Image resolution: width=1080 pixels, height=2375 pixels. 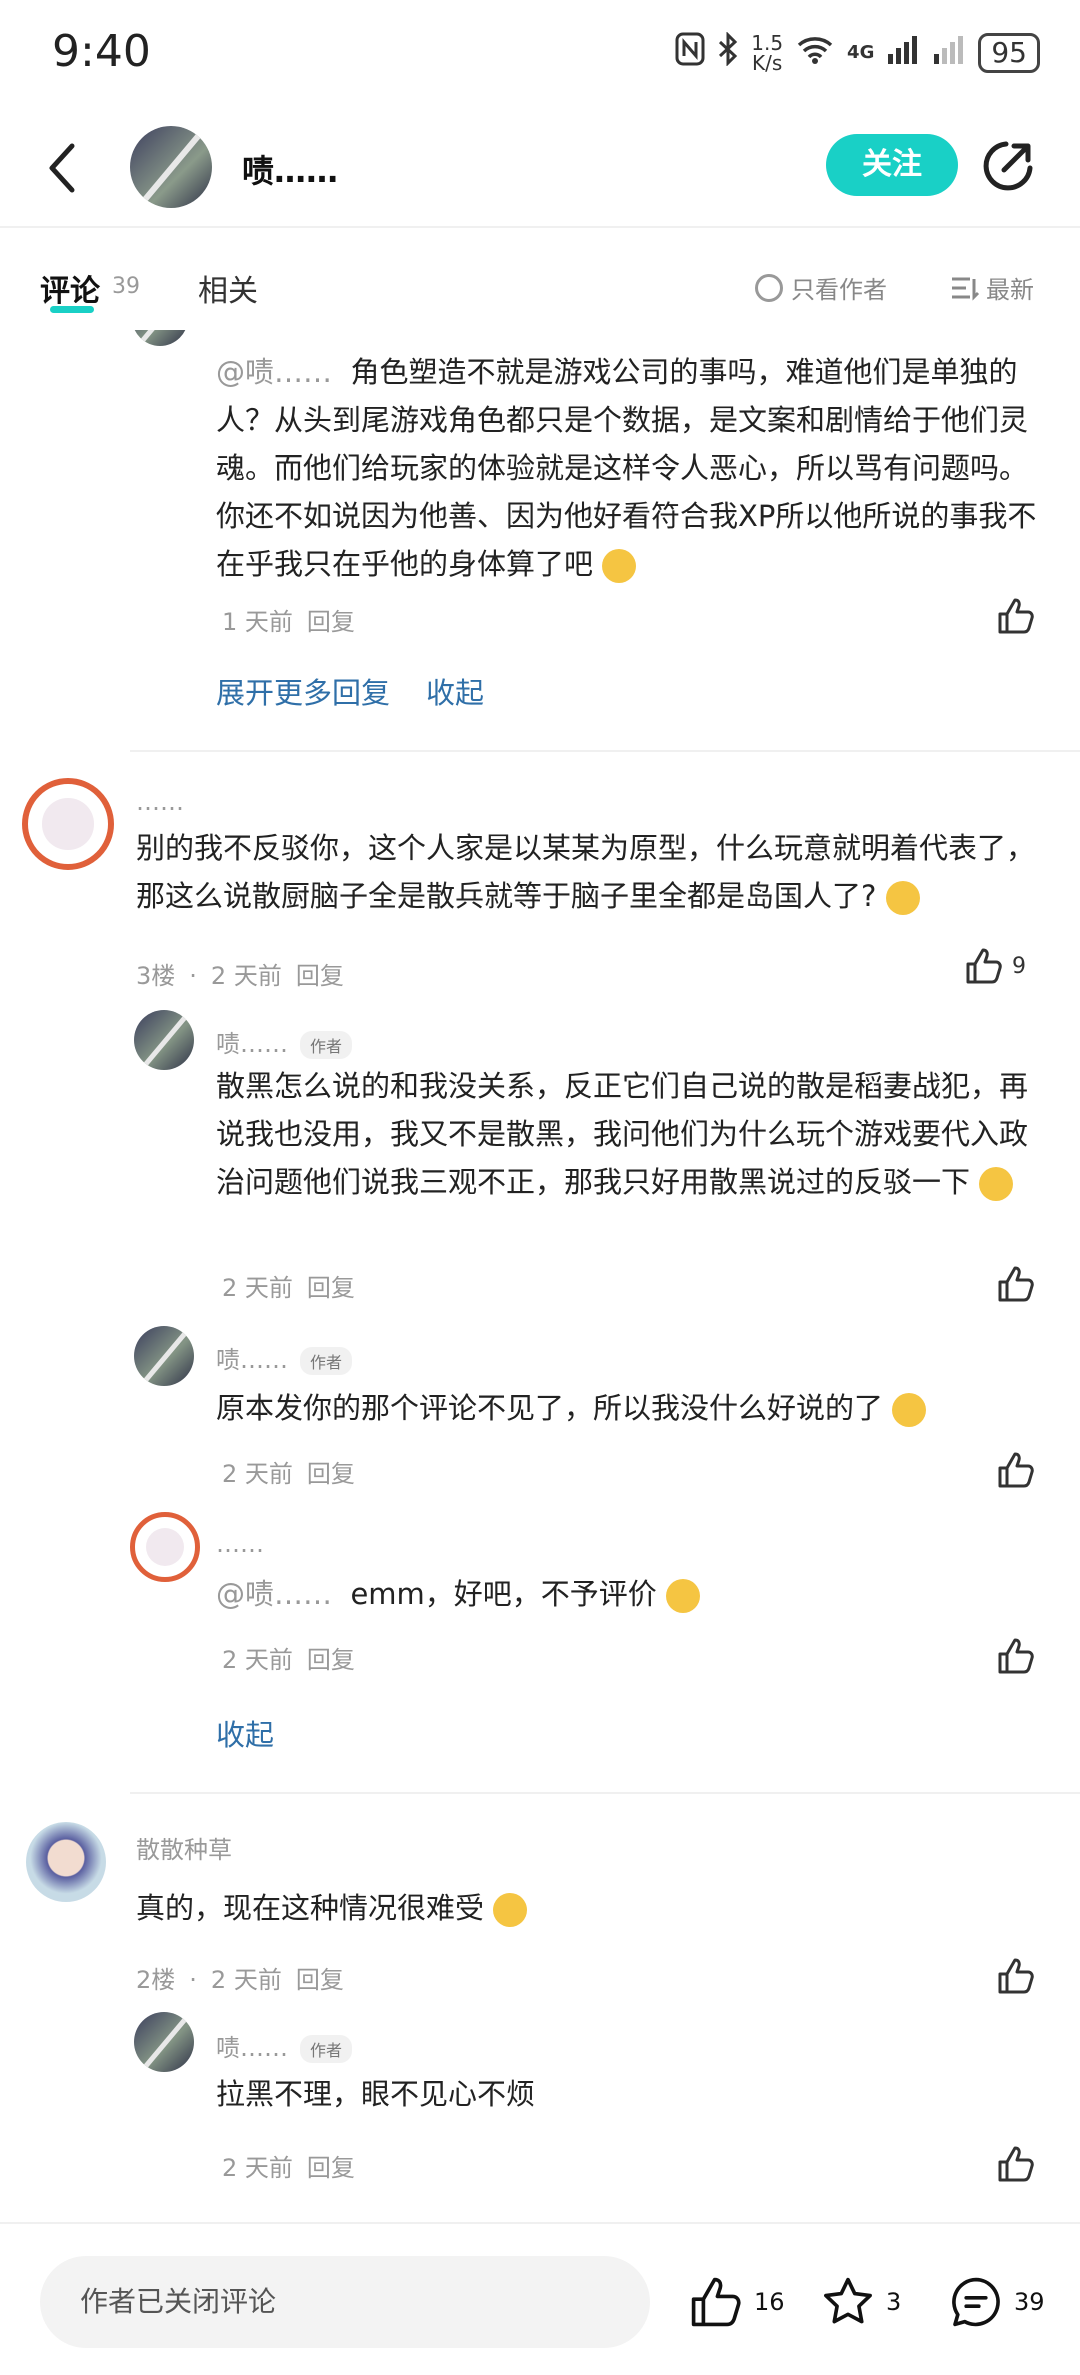 What do you see at coordinates (860, 2302) in the screenshot?
I see `favorite-button: 3` at bounding box center [860, 2302].